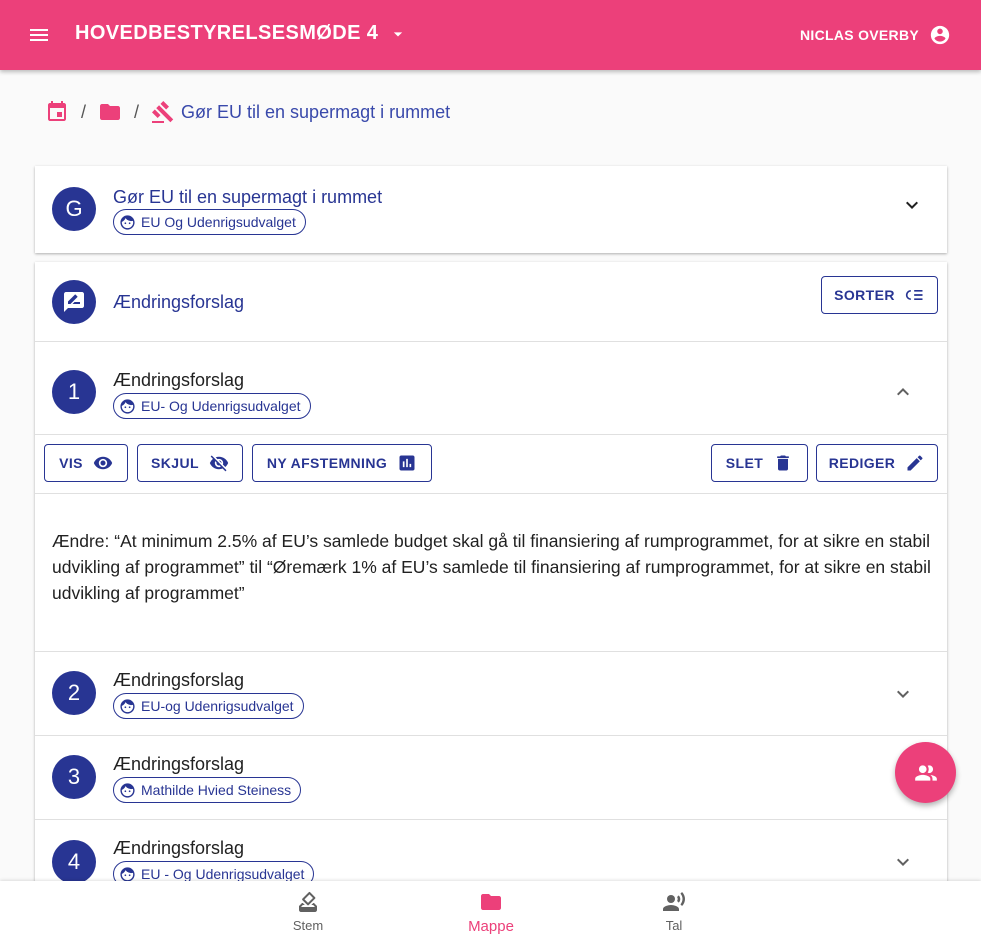  I want to click on sort-button: SORTER, so click(879, 295).